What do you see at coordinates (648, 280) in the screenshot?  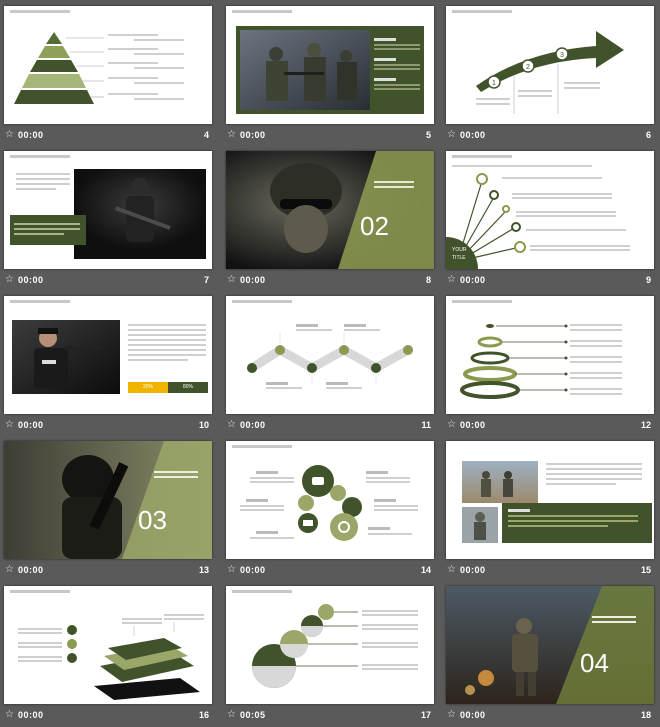 I see `slide-number: 9` at bounding box center [648, 280].